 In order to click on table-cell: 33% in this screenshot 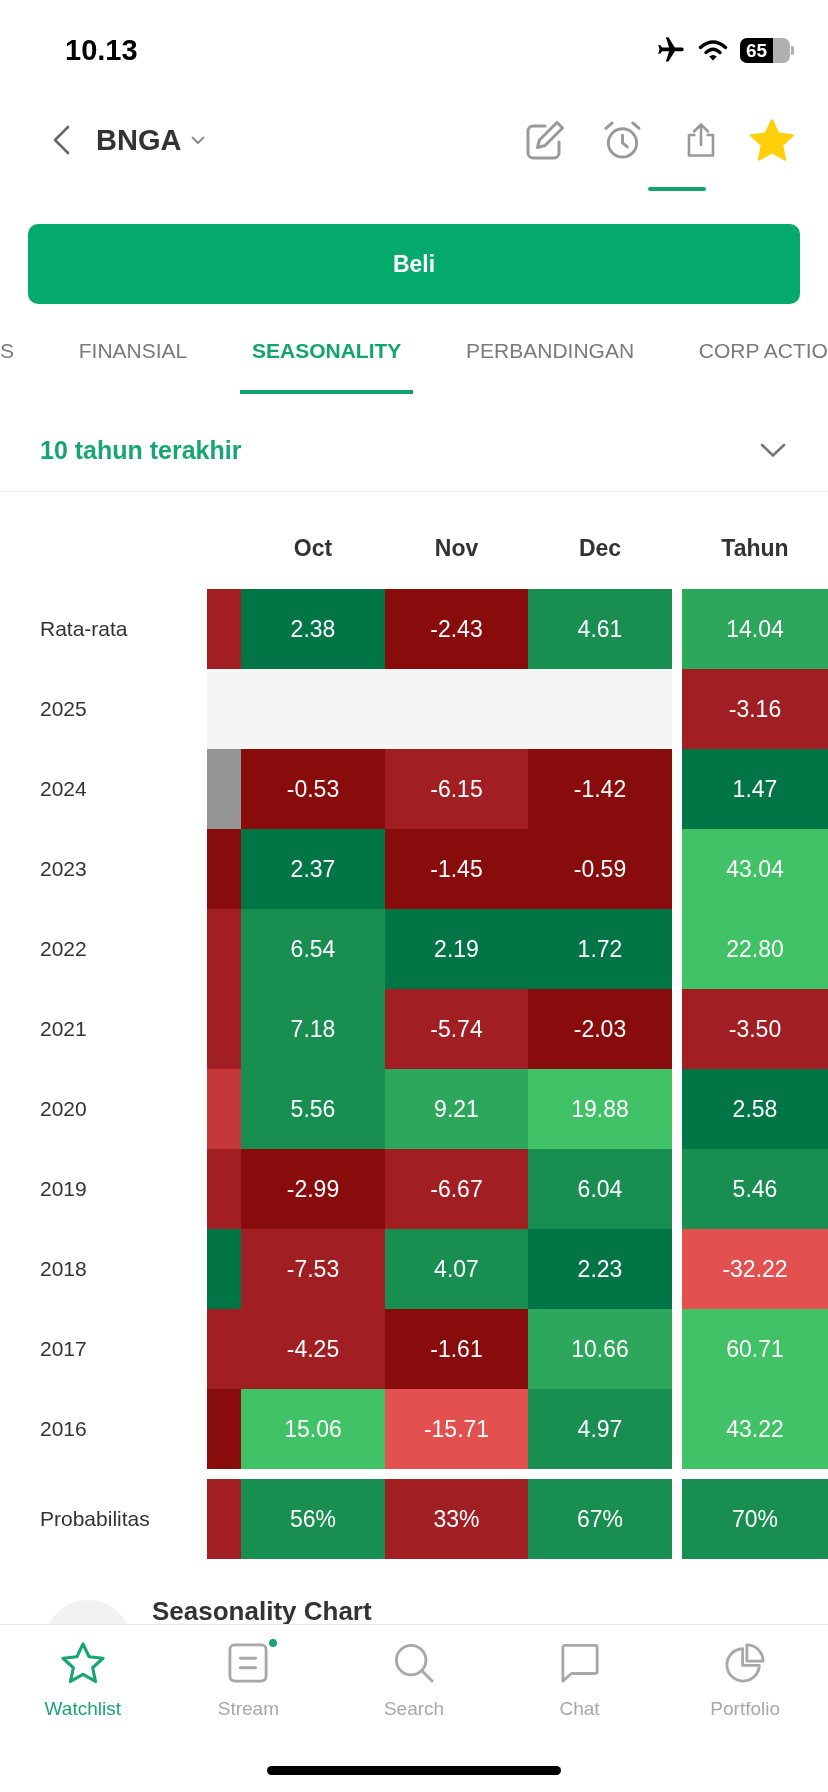, I will do `click(456, 1519)`.